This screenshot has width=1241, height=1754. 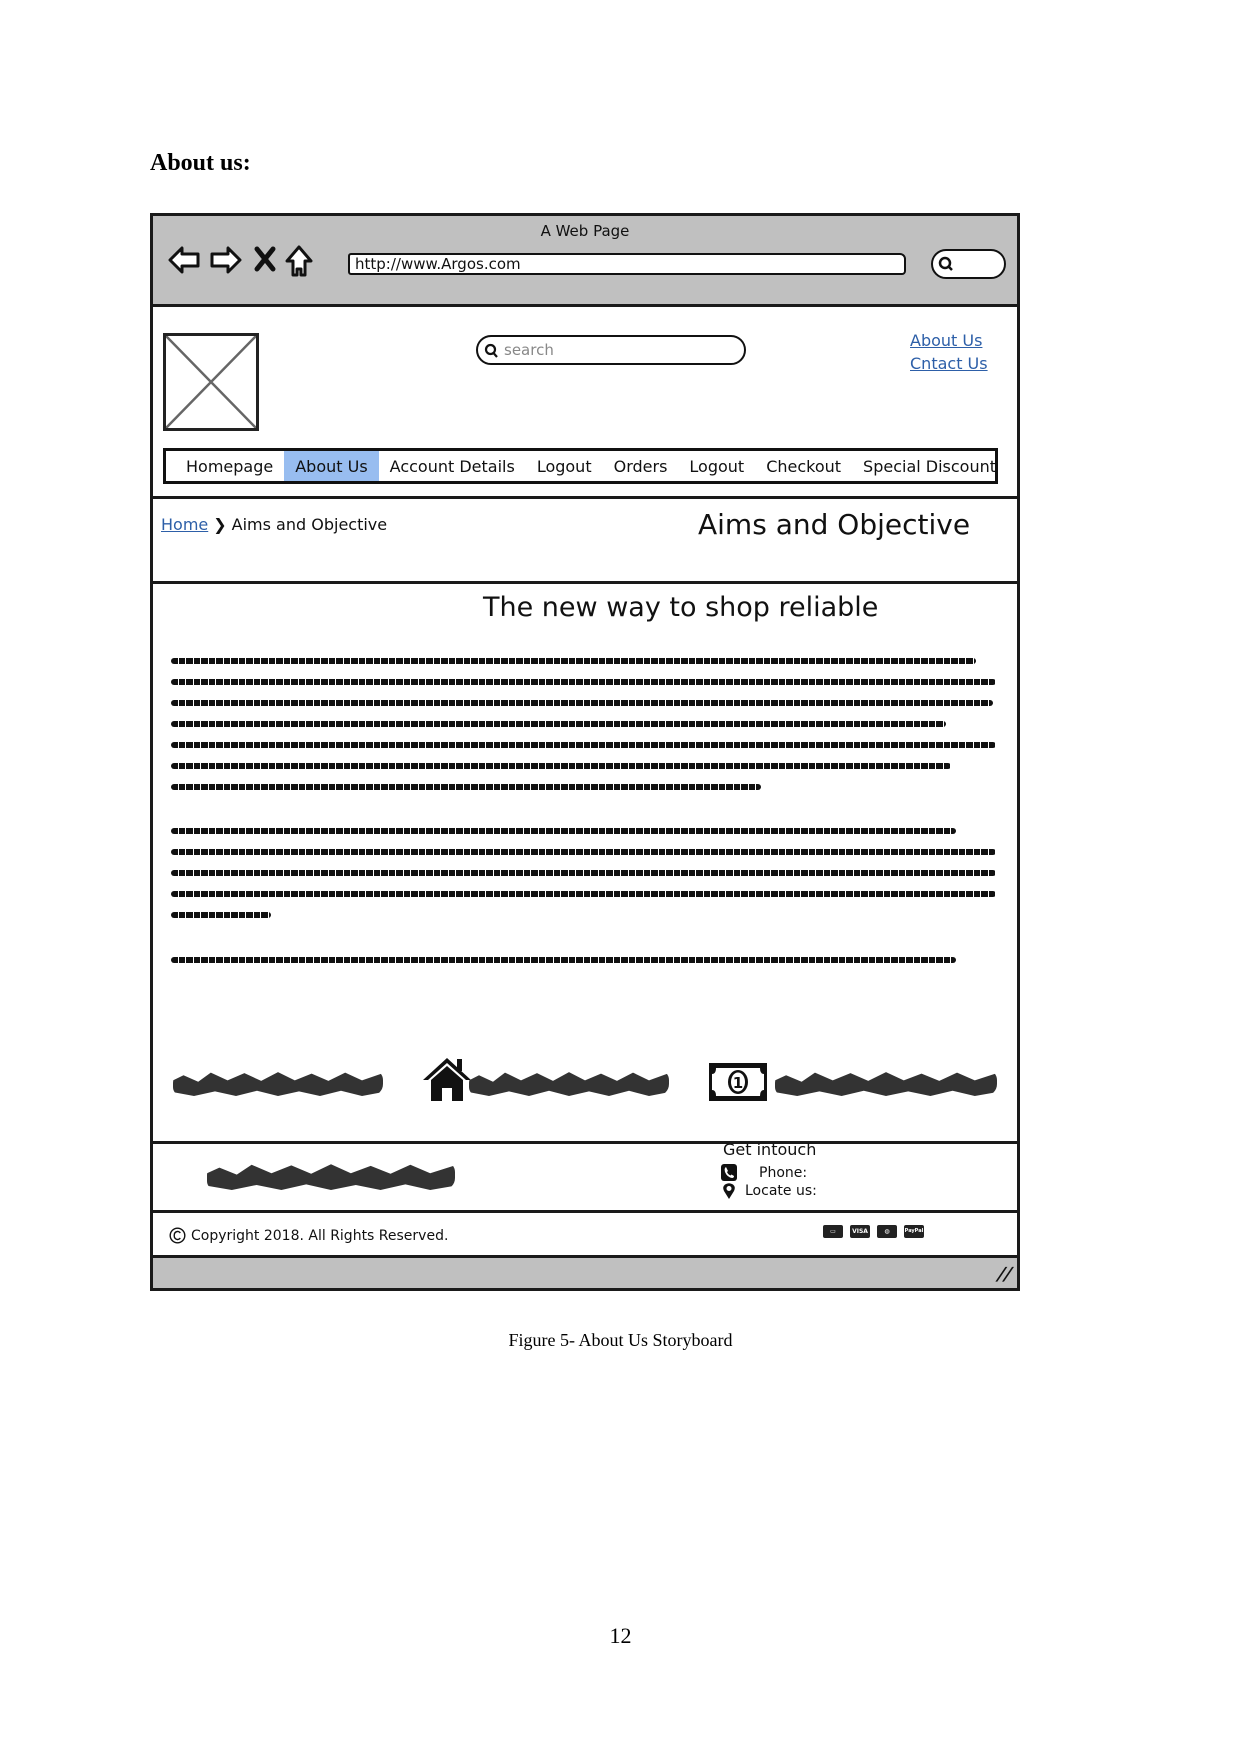 I want to click on figure-caption: Figure 5- About Us Storyboard, so click(x=620, y=1340).